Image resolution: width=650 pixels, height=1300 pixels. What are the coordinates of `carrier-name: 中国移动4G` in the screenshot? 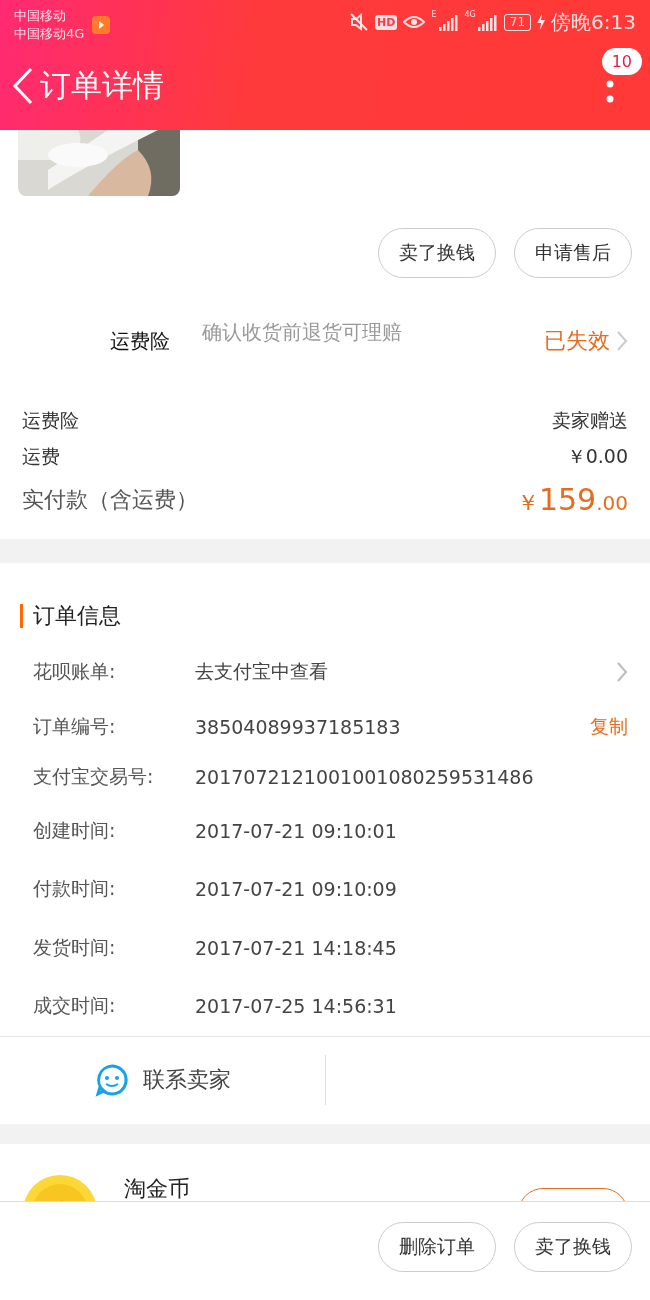 It's located at (49, 33).